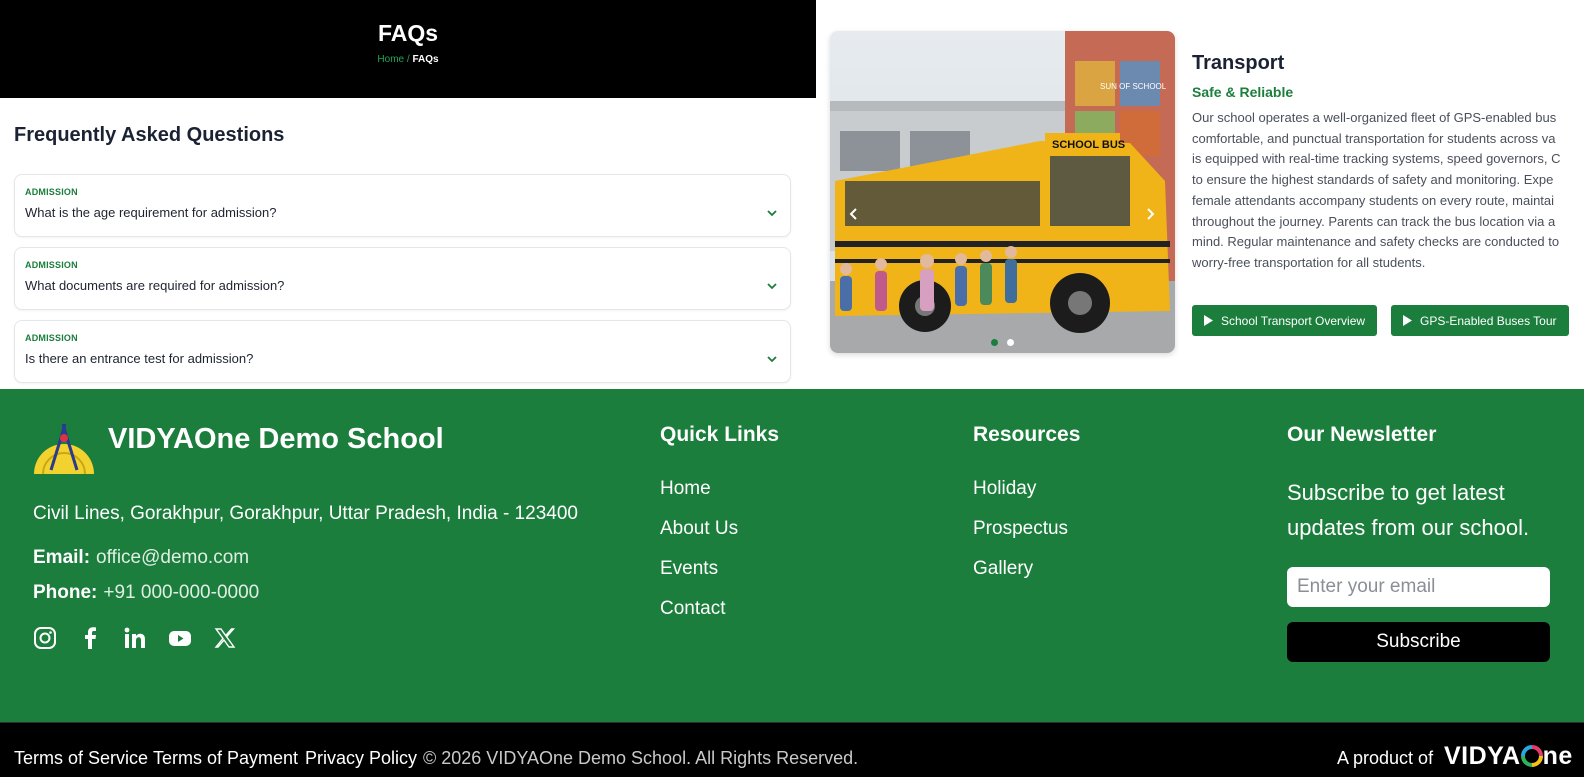 This screenshot has height=777, width=1584. I want to click on terms-of-service-link: Terms of Service, so click(81, 758).